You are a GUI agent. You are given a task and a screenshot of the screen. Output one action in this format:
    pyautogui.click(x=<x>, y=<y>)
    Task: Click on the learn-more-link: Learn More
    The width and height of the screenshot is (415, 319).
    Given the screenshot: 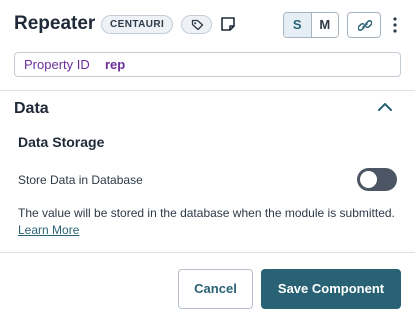 What is the action you would take?
    pyautogui.click(x=48, y=230)
    